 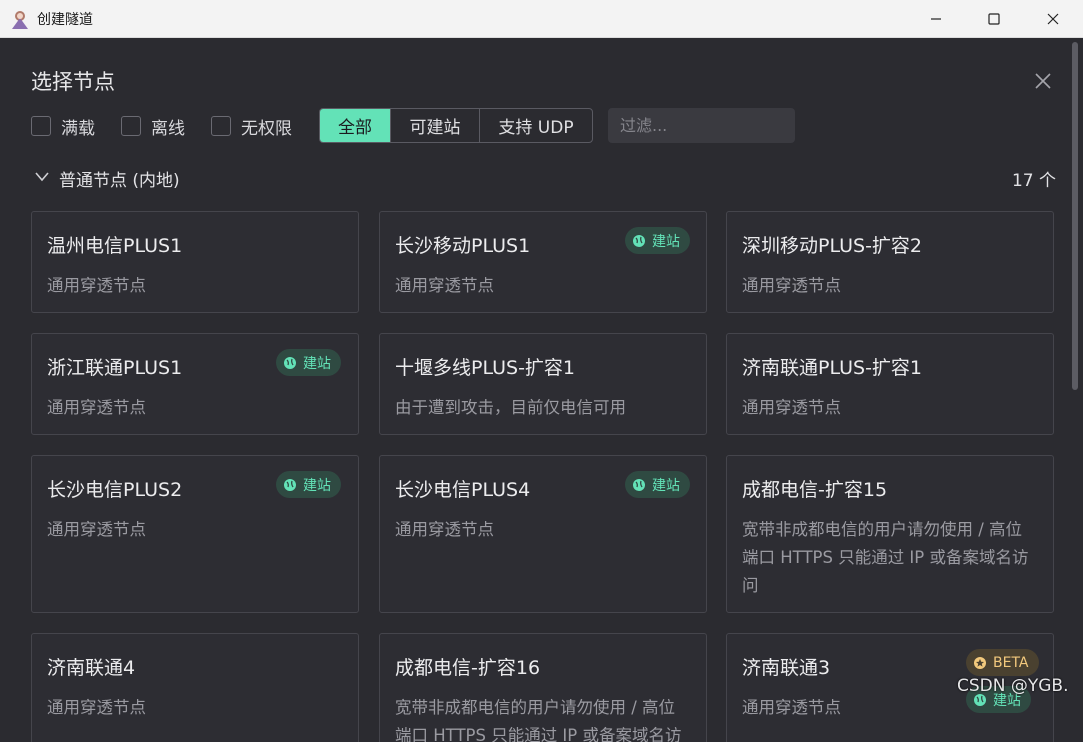 What do you see at coordinates (832, 368) in the screenshot?
I see `node-title: 济南联通PLUS-扩容1` at bounding box center [832, 368].